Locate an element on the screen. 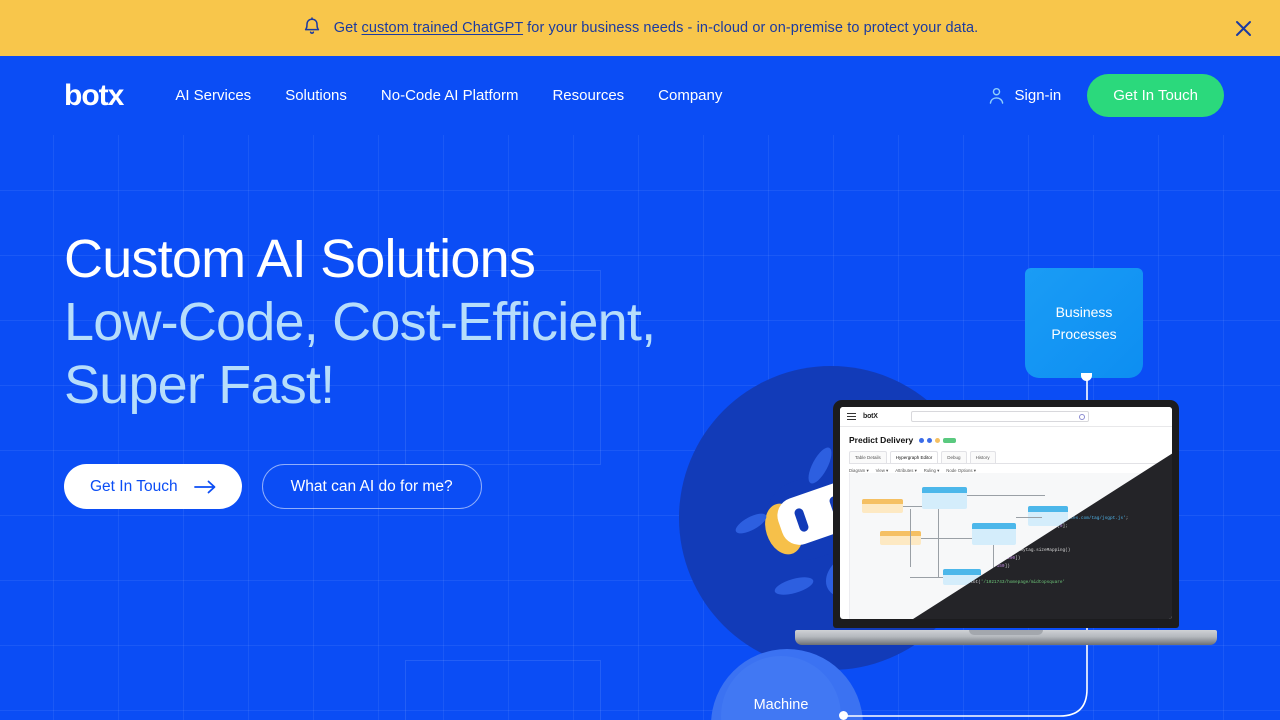  sign-in-button: Sign-in is located at coordinates (1024, 95).